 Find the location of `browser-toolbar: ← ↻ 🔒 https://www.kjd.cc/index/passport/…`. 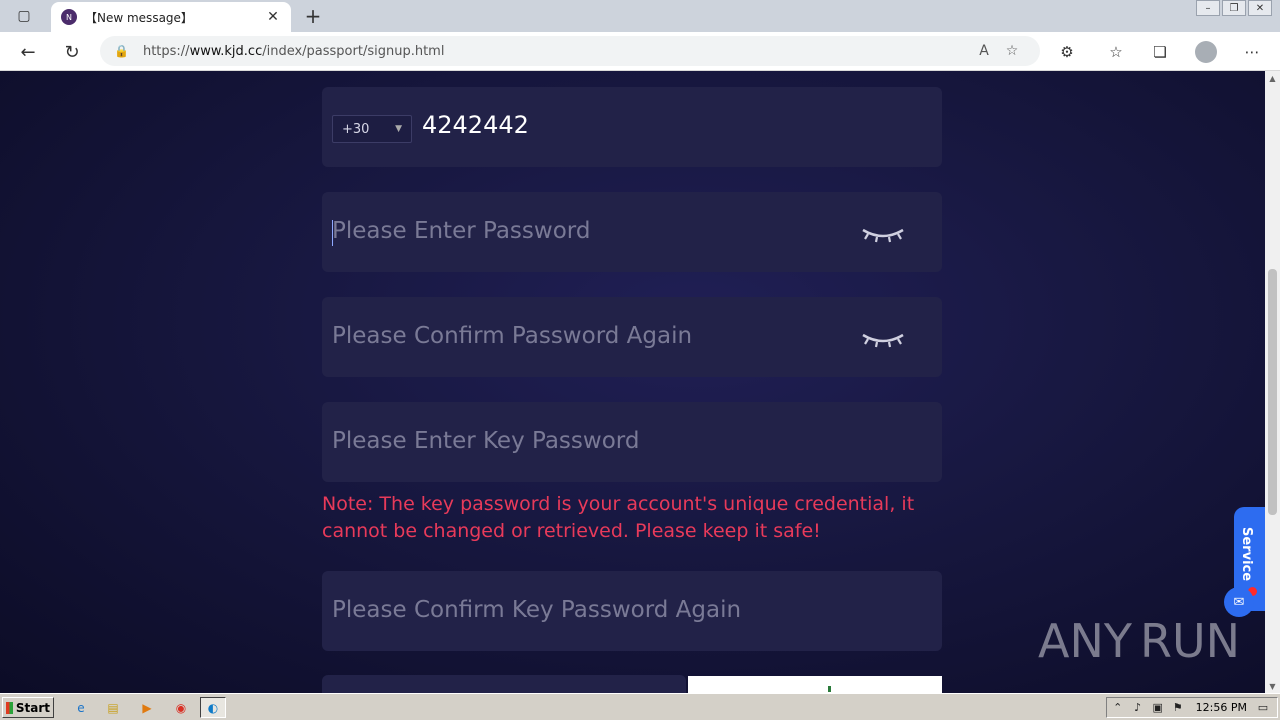

browser-toolbar: ← ↻ 🔒 https://www.kjd.cc/index/passport/… is located at coordinates (640, 51).